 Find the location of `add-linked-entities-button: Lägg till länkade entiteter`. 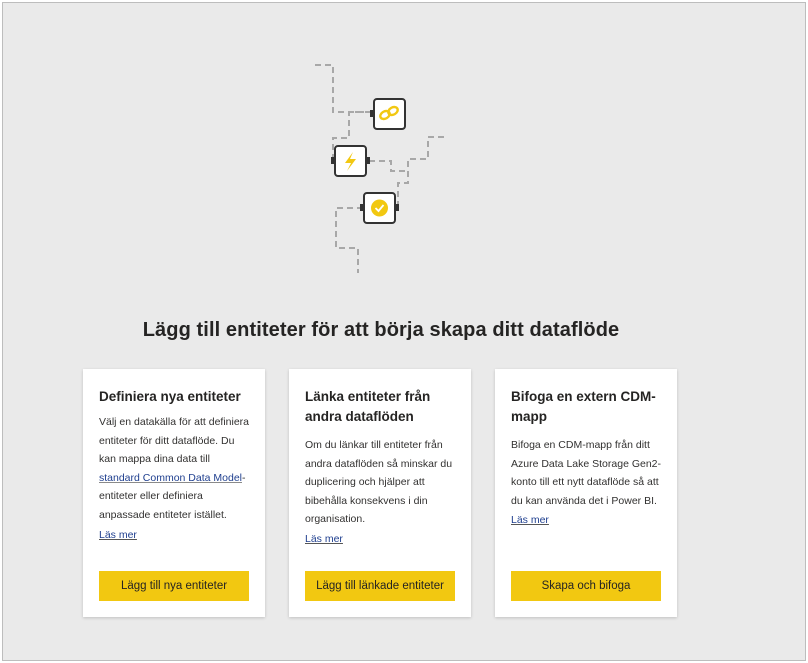

add-linked-entities-button: Lägg till länkade entiteter is located at coordinates (380, 586).